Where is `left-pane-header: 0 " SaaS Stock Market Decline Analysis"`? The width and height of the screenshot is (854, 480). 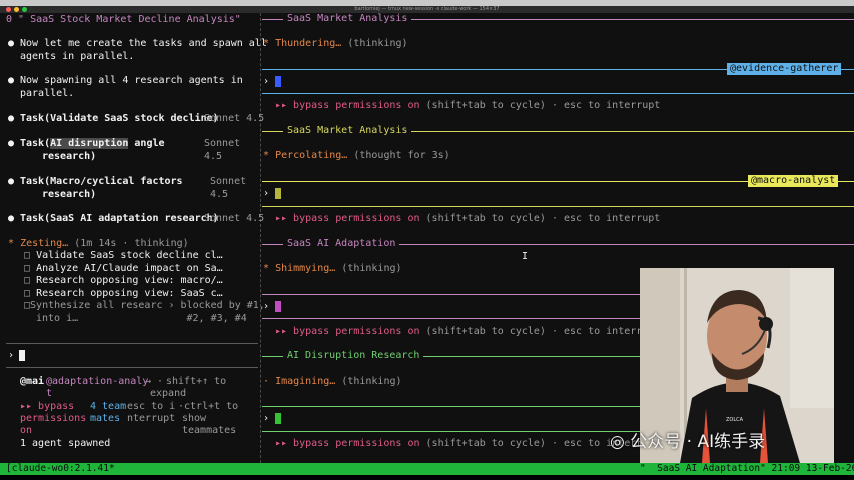 left-pane-header: 0 " SaaS Stock Market Decline Analysis" is located at coordinates (123, 19).